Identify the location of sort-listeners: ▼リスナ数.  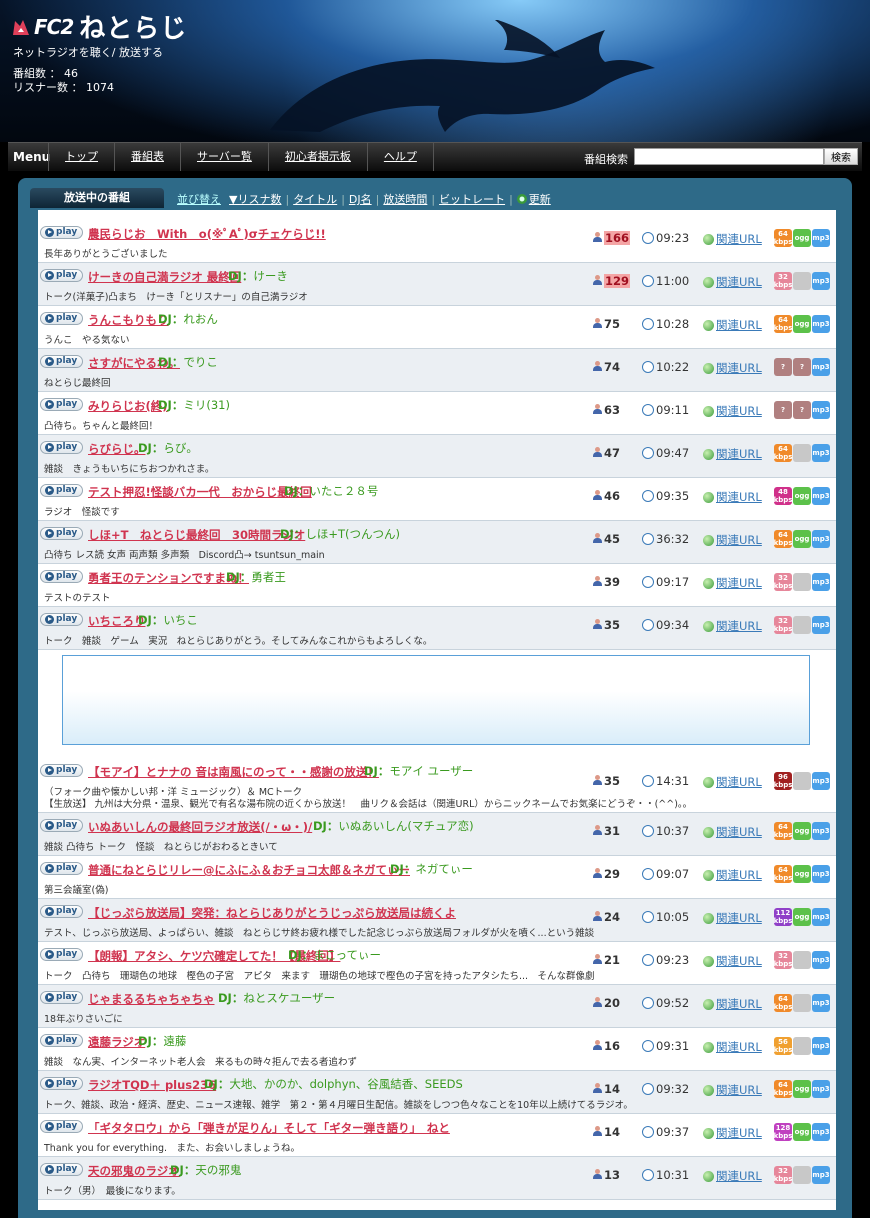
(255, 199).